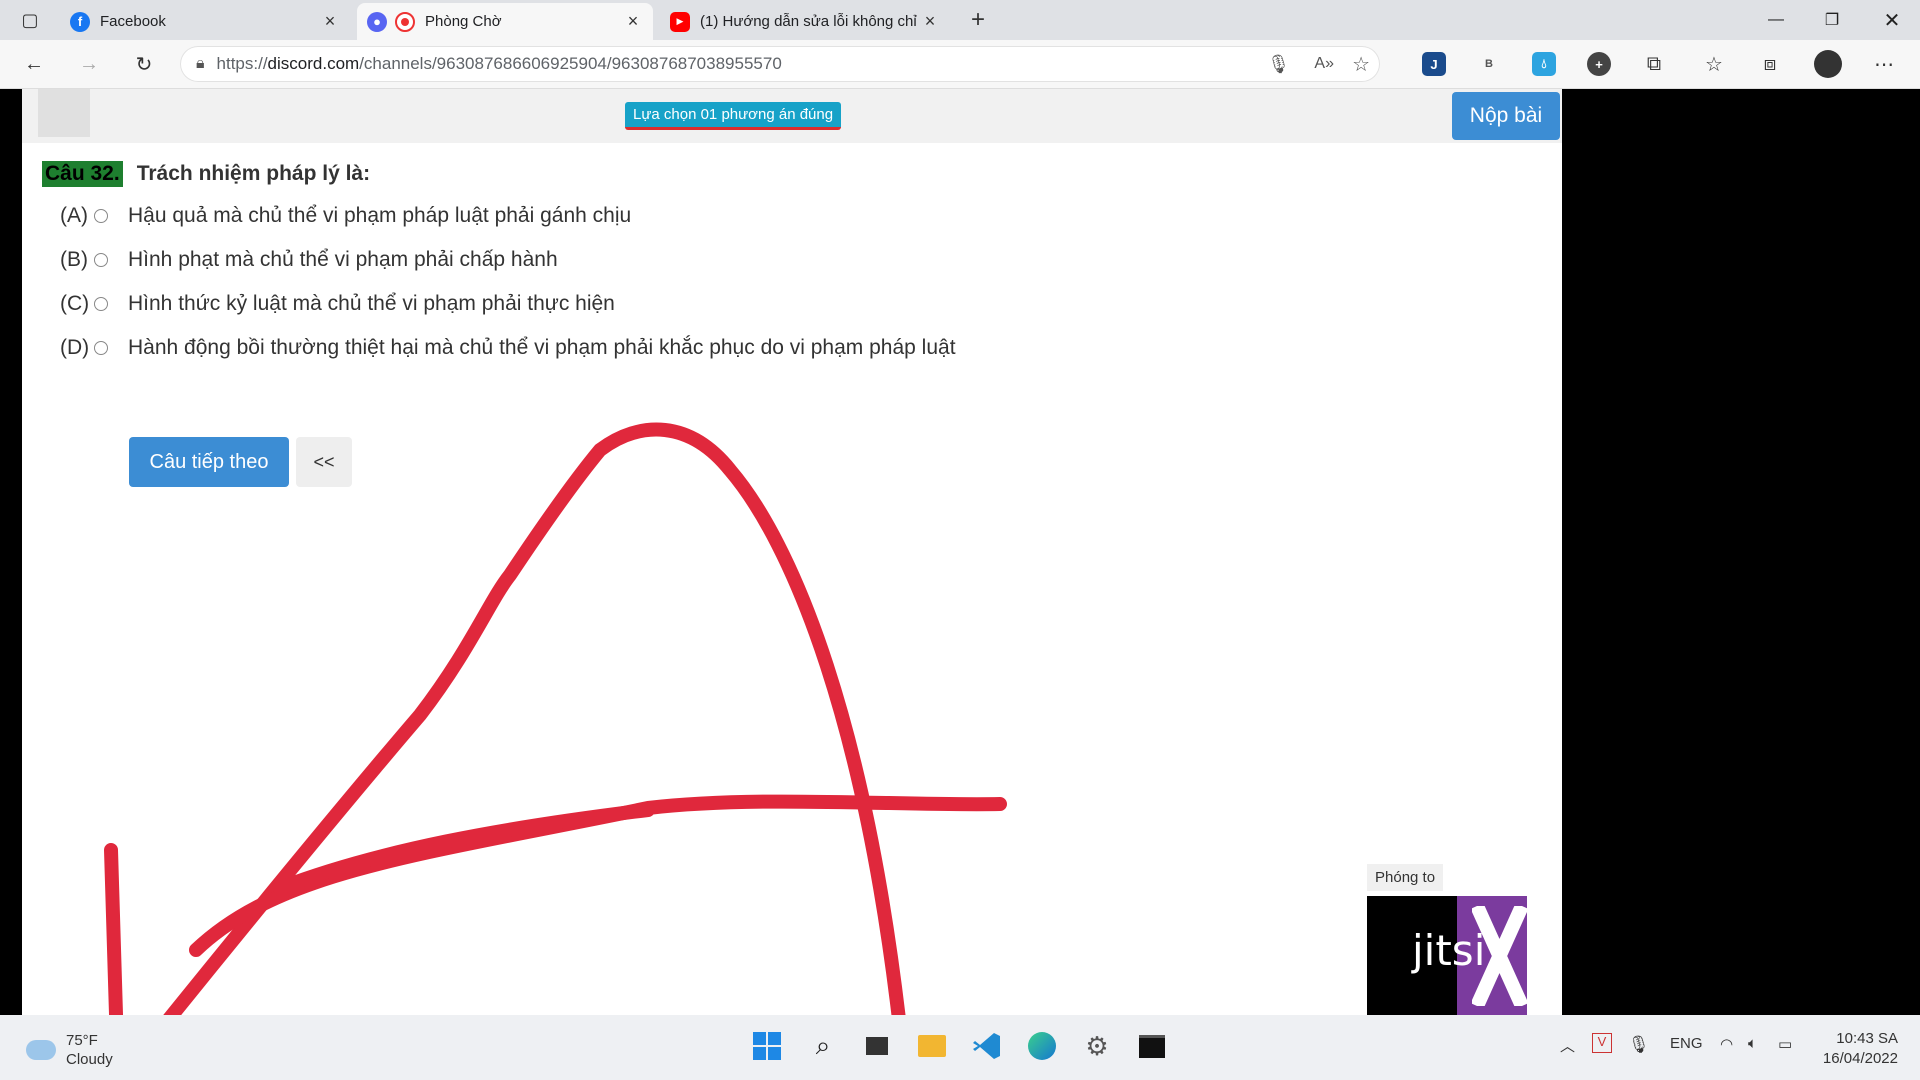 The height and width of the screenshot is (1080, 1920). I want to click on tab-facebook: f Facebook ×, so click(205, 21).